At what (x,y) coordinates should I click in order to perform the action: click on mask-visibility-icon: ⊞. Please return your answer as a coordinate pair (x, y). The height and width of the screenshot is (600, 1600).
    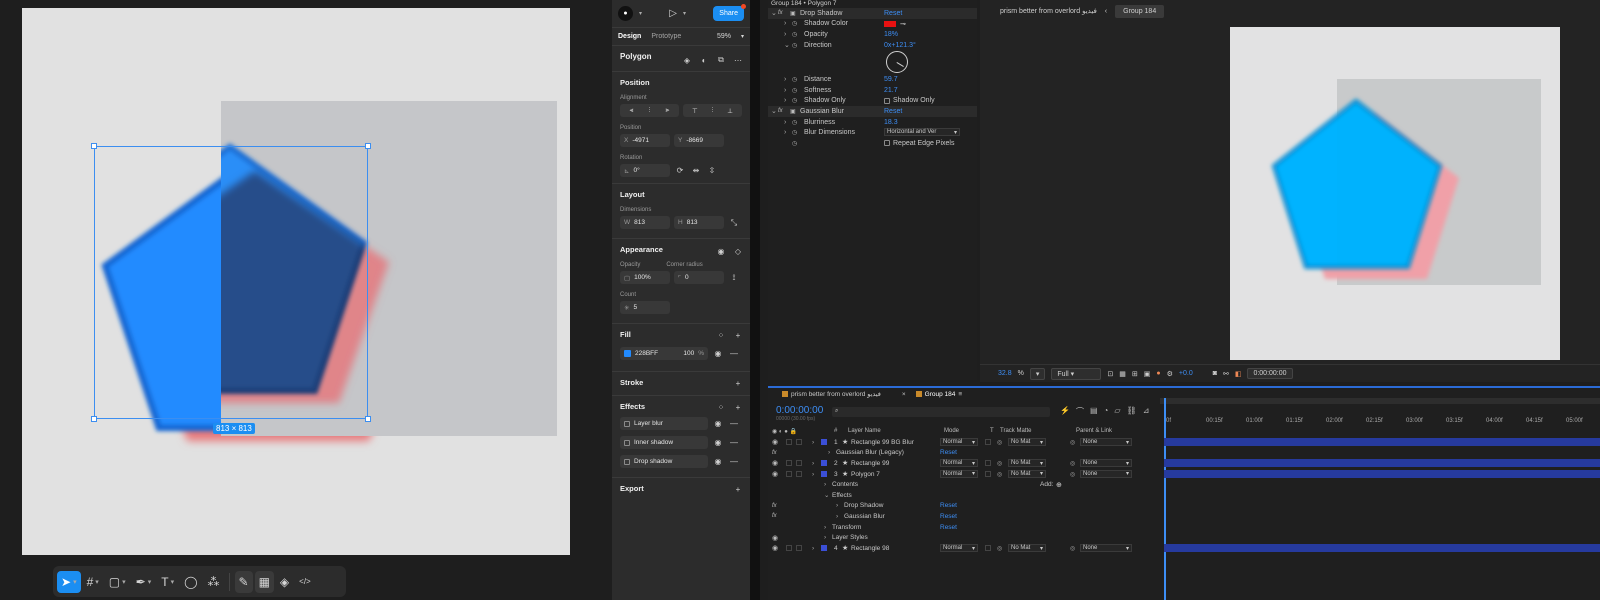
    Looking at the image, I should click on (1135, 374).